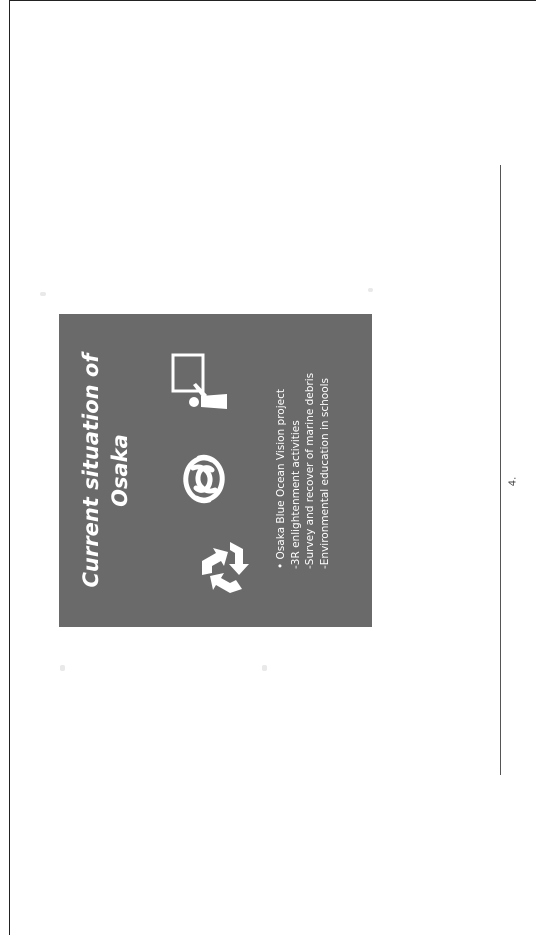 The image size is (536, 935). What do you see at coordinates (199, 383) in the screenshot?
I see `teacher-icon` at bounding box center [199, 383].